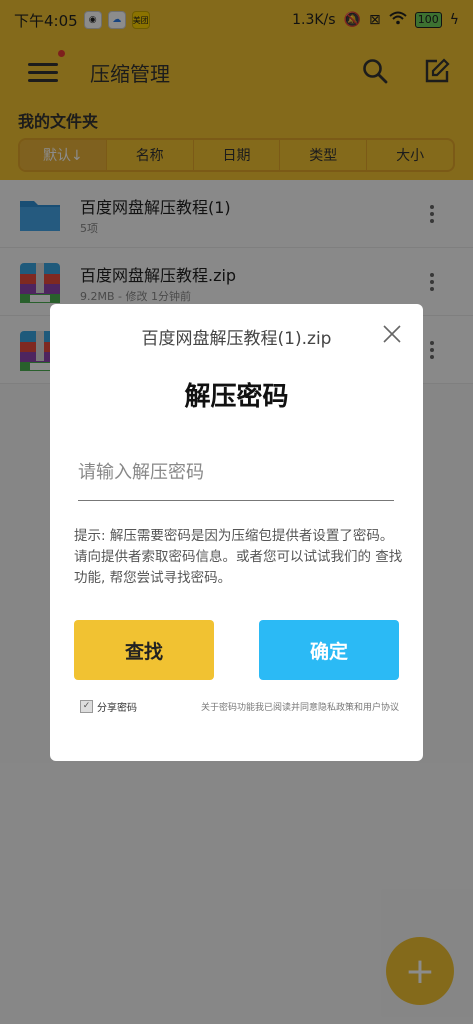  Describe the element at coordinates (144, 650) in the screenshot. I see `find-button: 查找` at that location.